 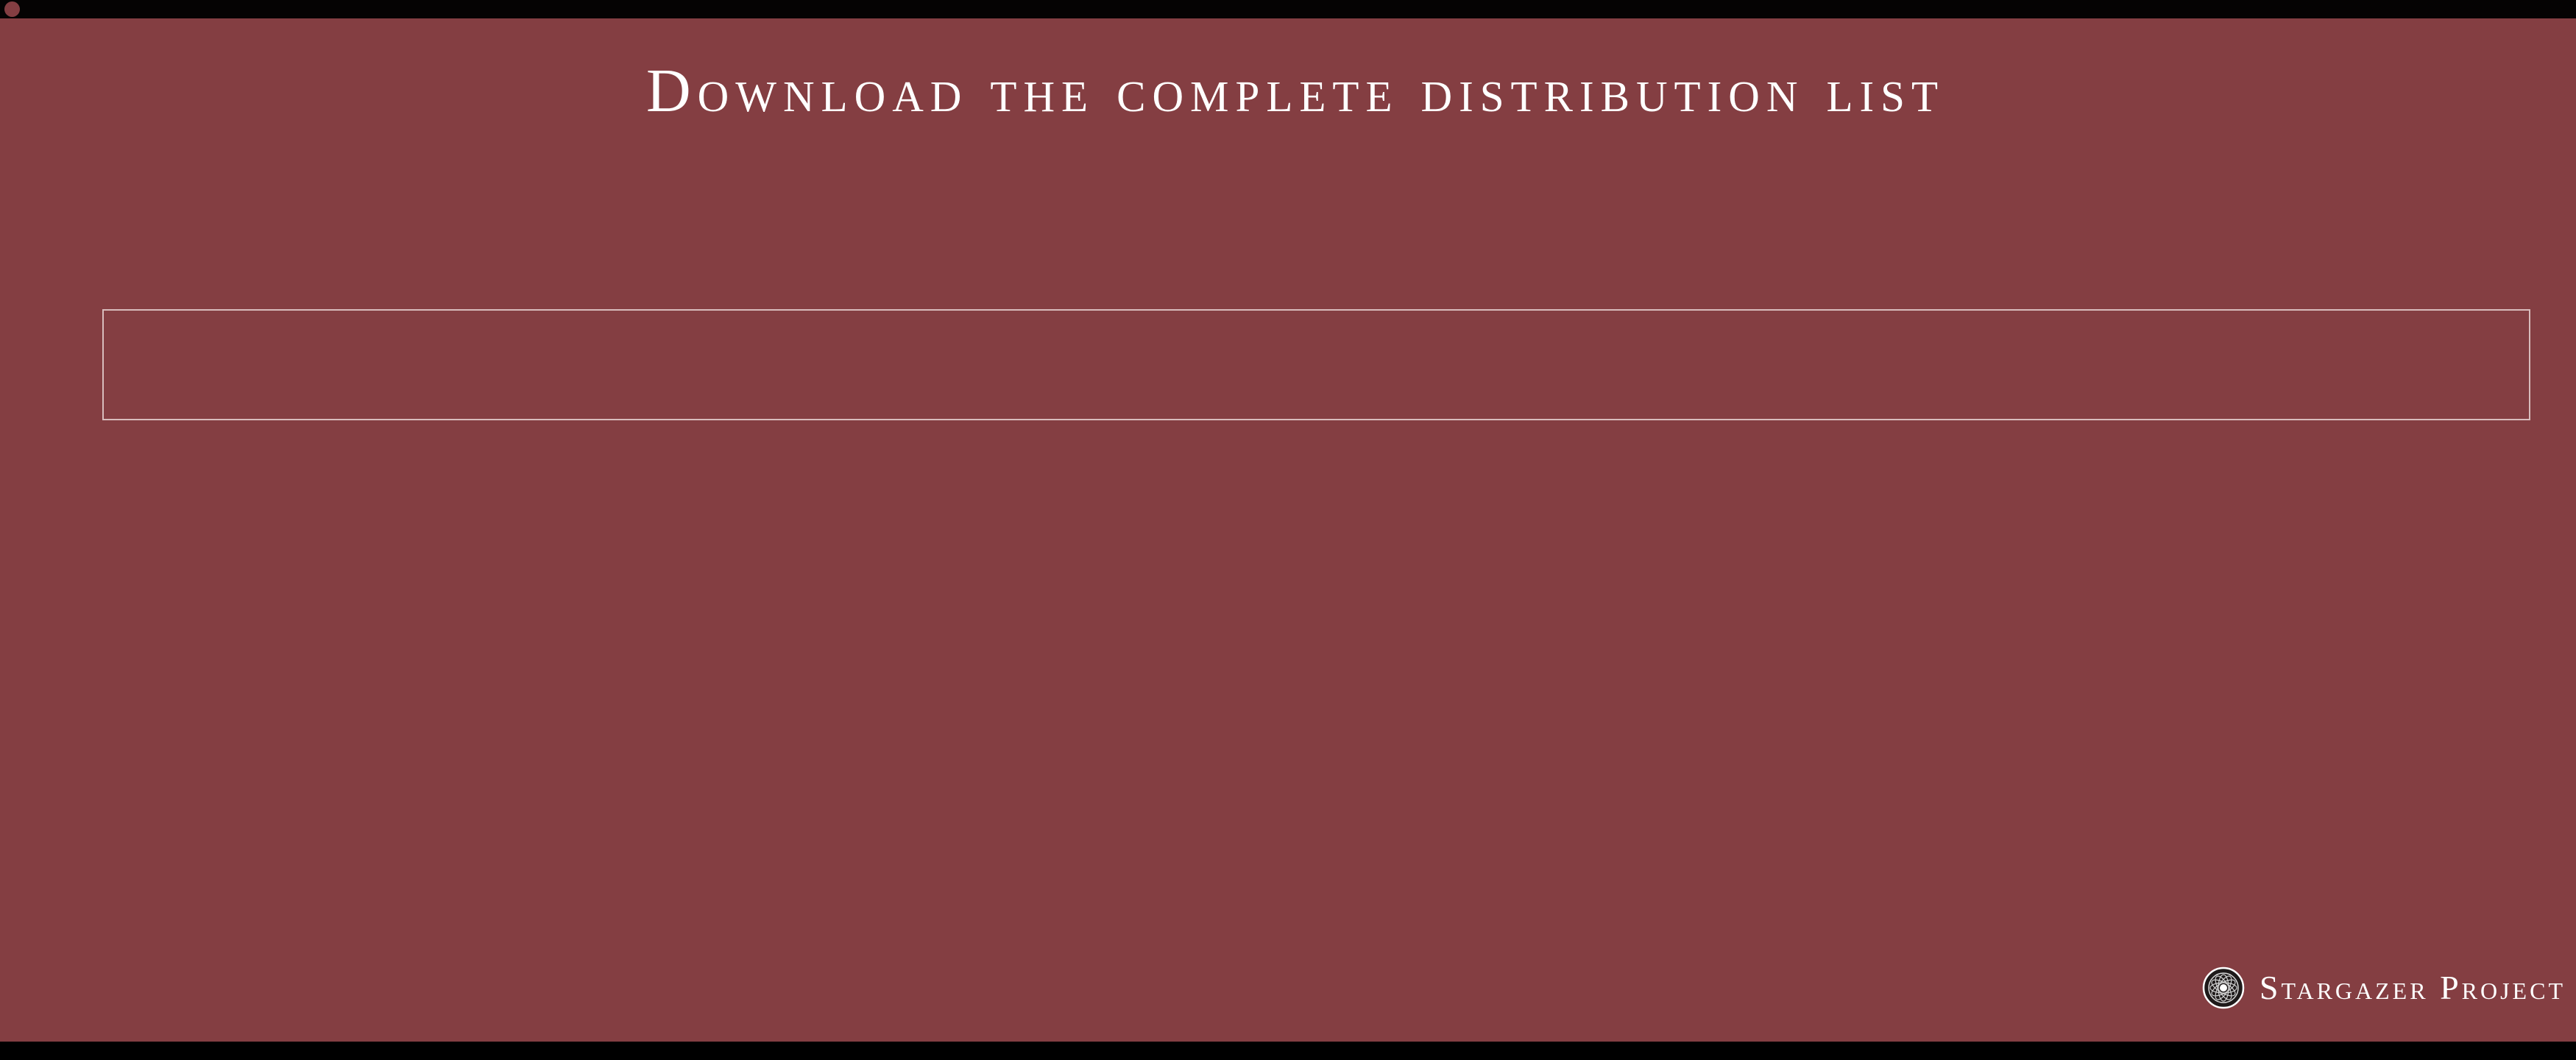 I want to click on page-title: Download the complete distribution list, so click(x=1295, y=91).